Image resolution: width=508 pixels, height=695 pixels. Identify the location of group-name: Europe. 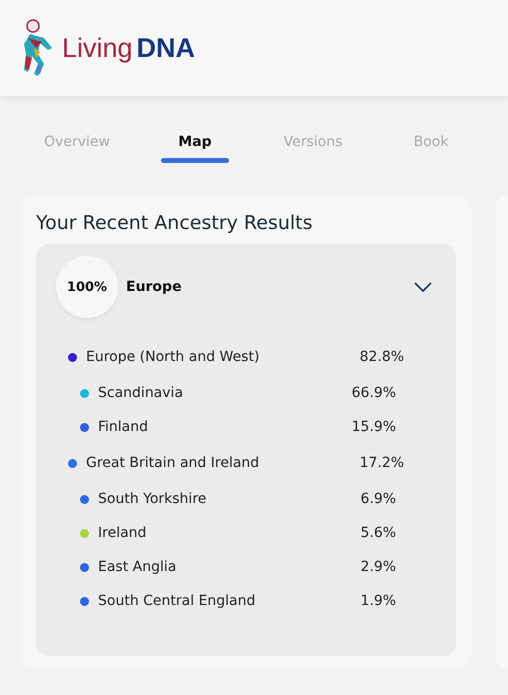
(154, 287).